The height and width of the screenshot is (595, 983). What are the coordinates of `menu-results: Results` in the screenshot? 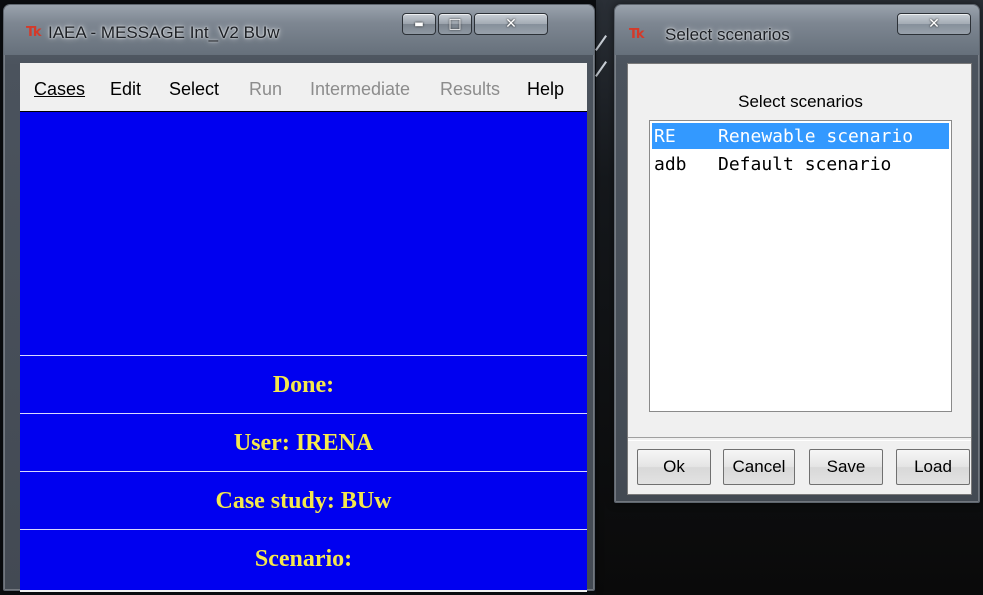 It's located at (470, 89).